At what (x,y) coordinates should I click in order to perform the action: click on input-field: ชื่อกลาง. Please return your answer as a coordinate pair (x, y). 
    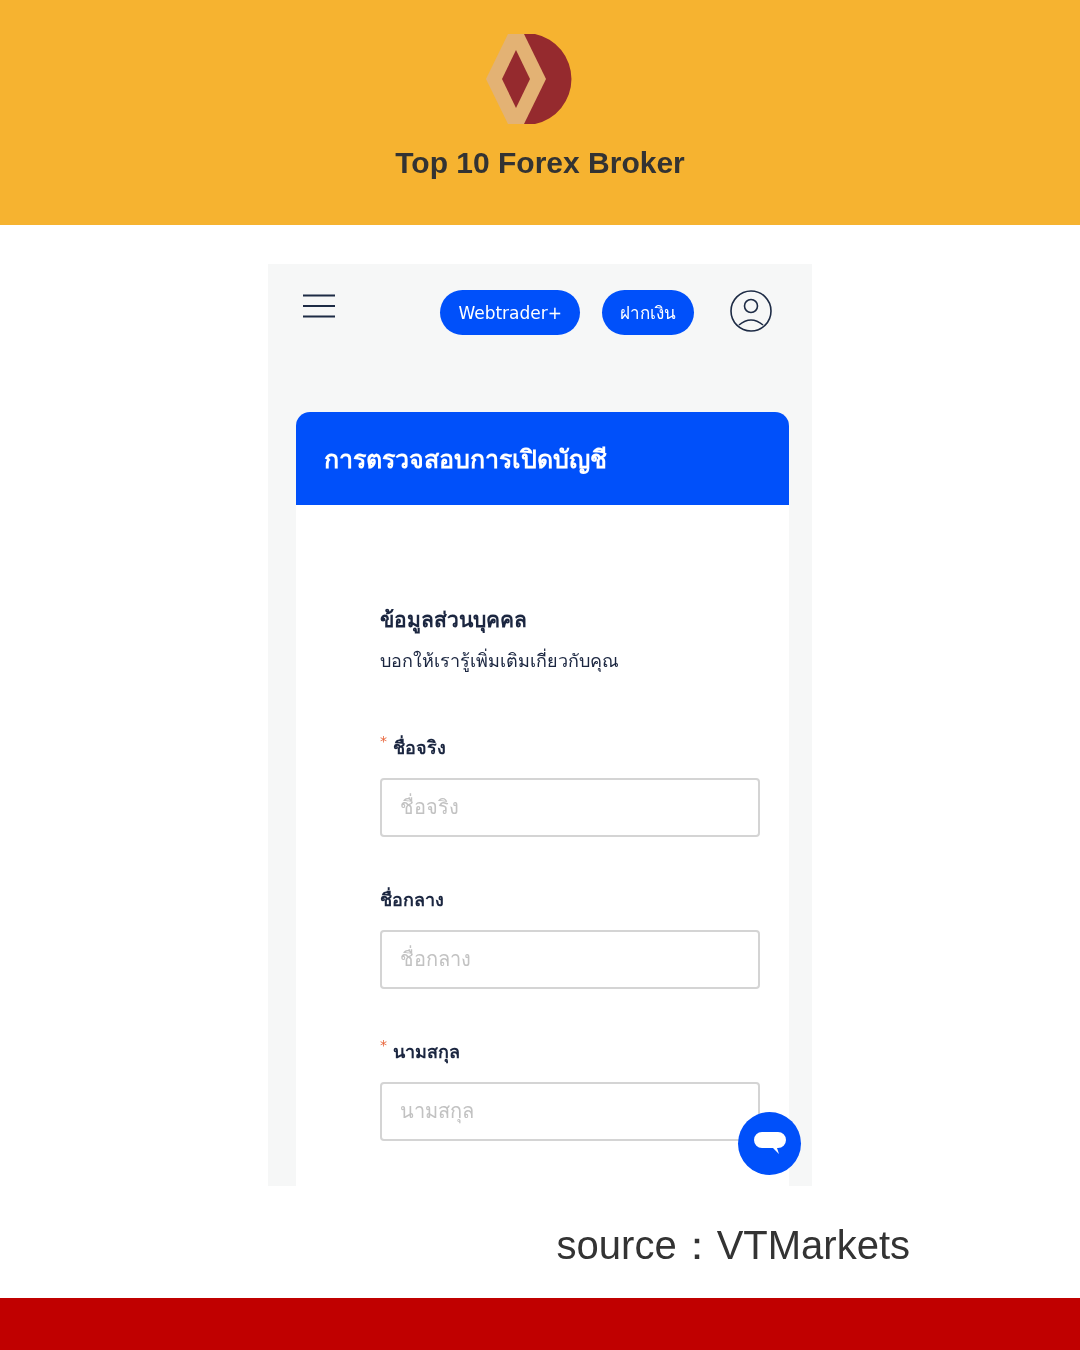
    Looking at the image, I should click on (570, 959).